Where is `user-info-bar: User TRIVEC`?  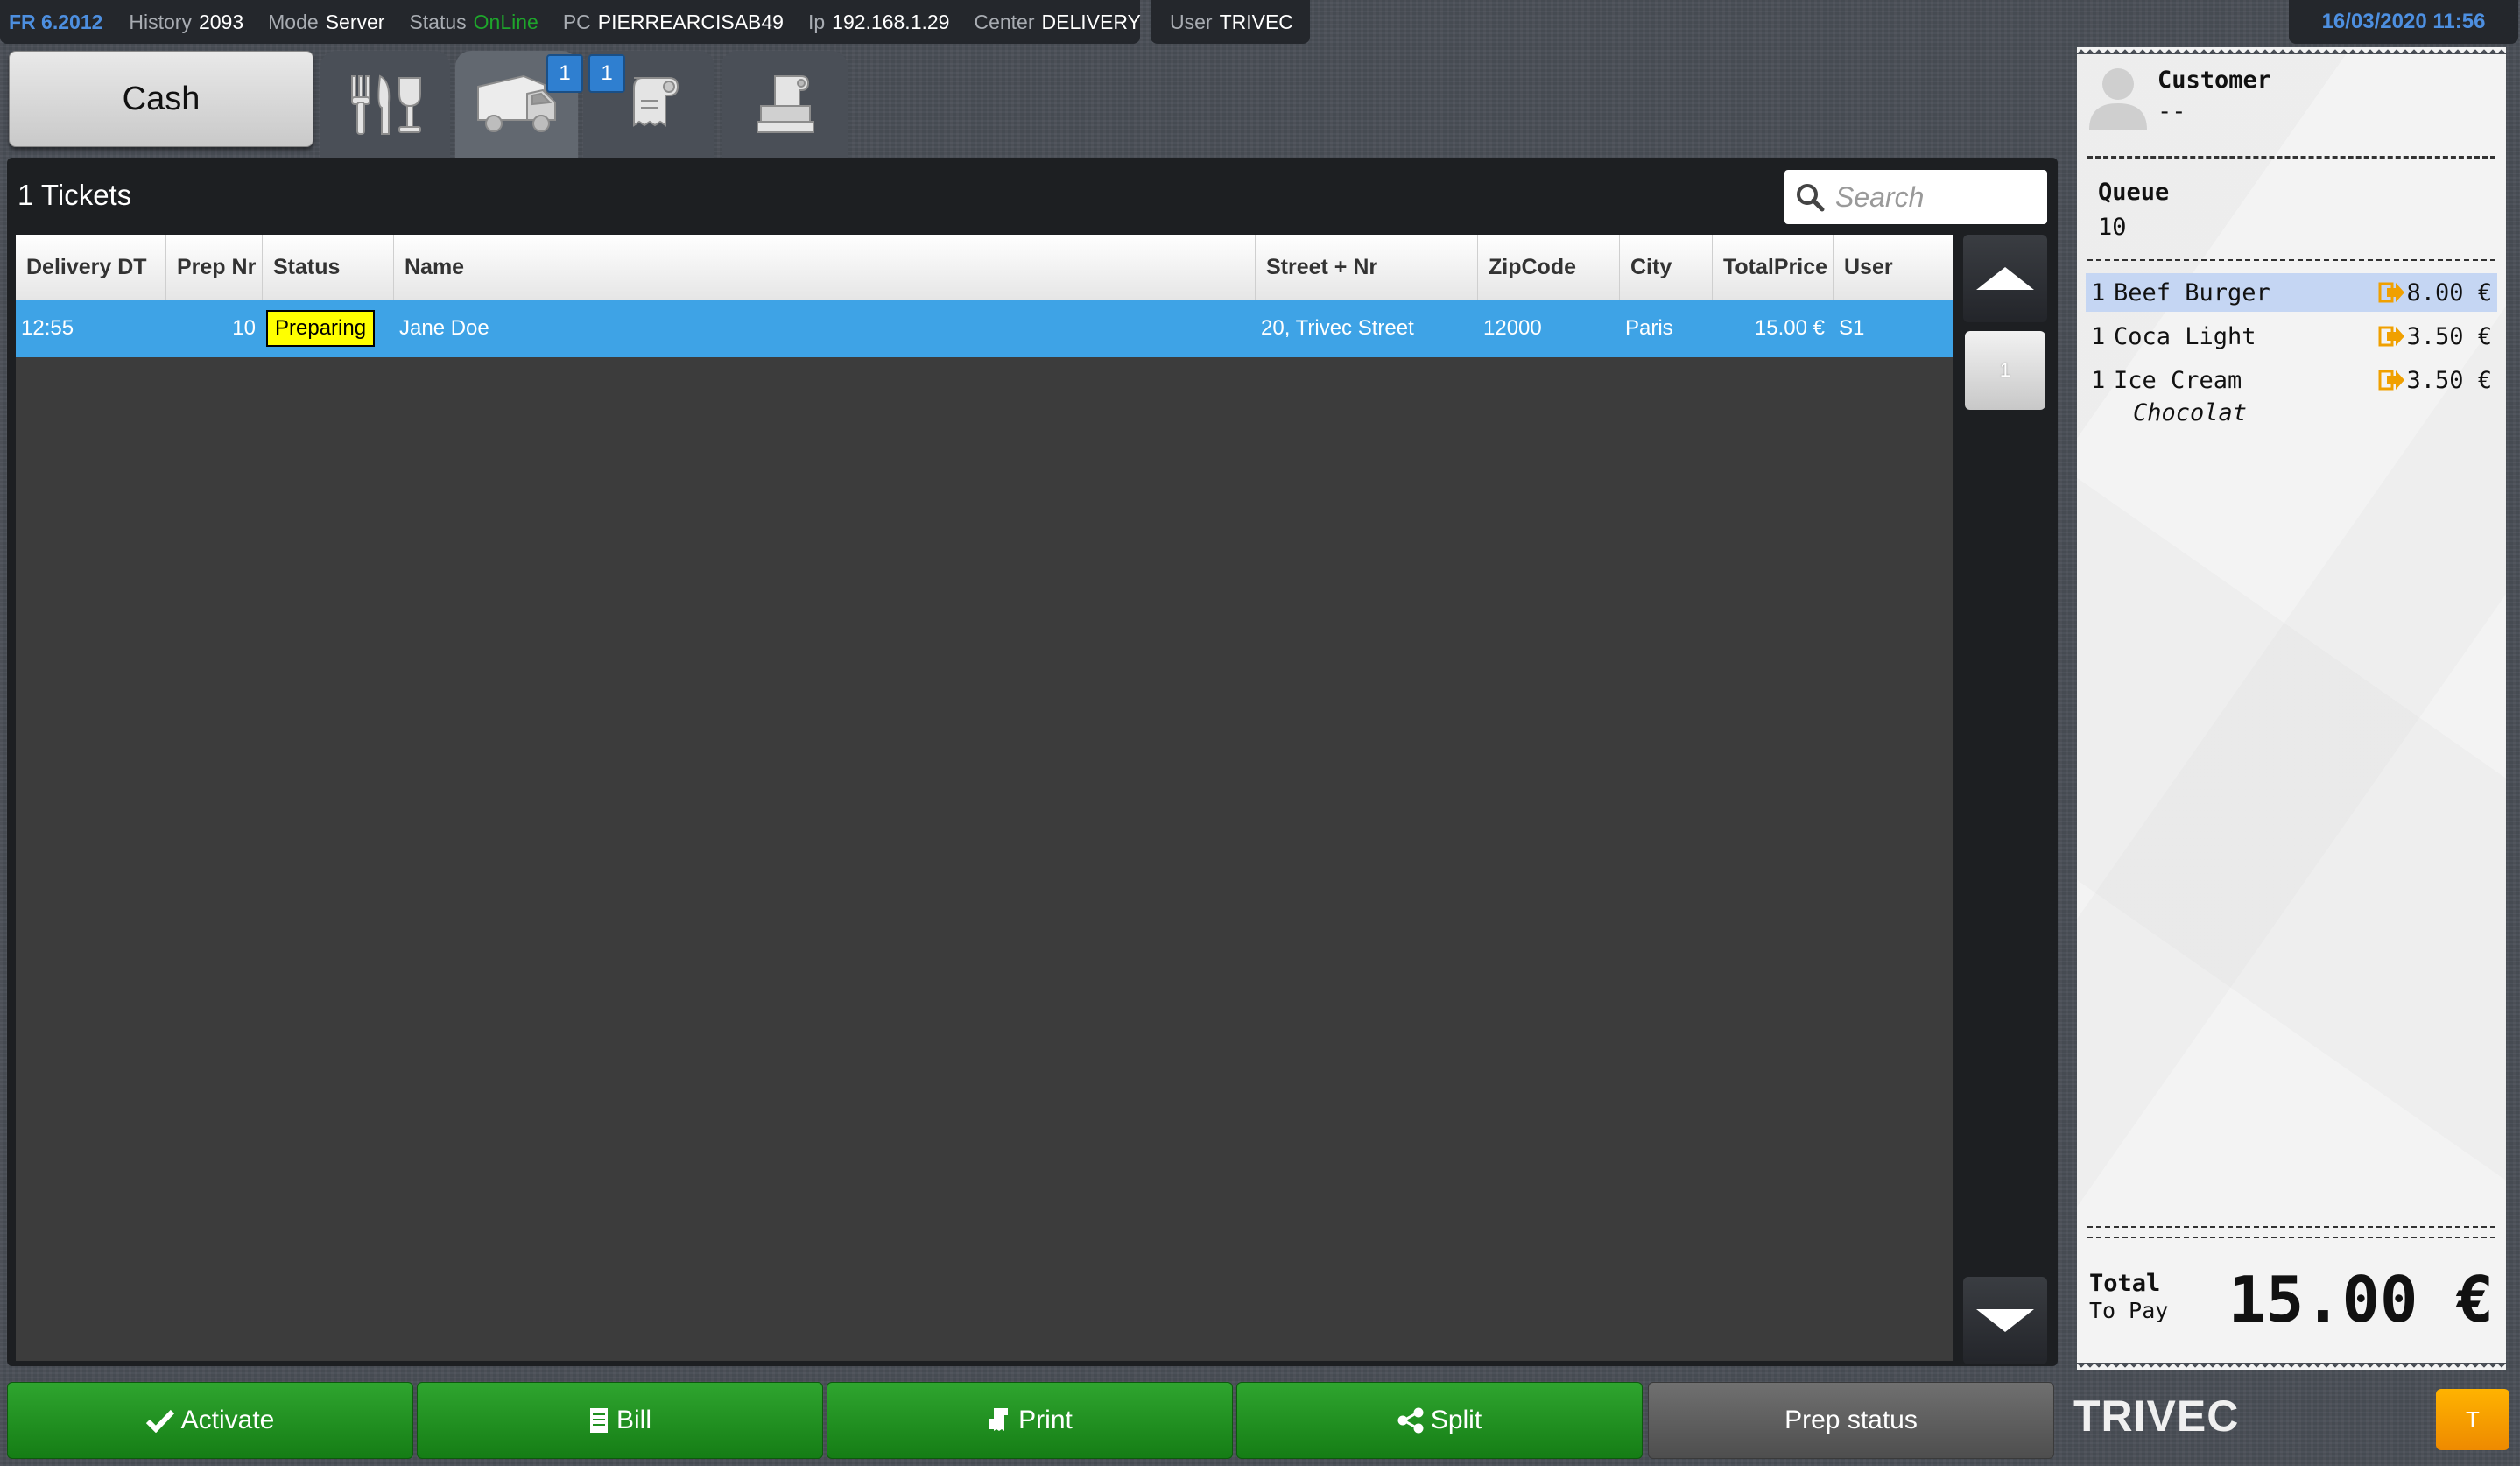
user-info-bar: User TRIVEC is located at coordinates (1230, 22).